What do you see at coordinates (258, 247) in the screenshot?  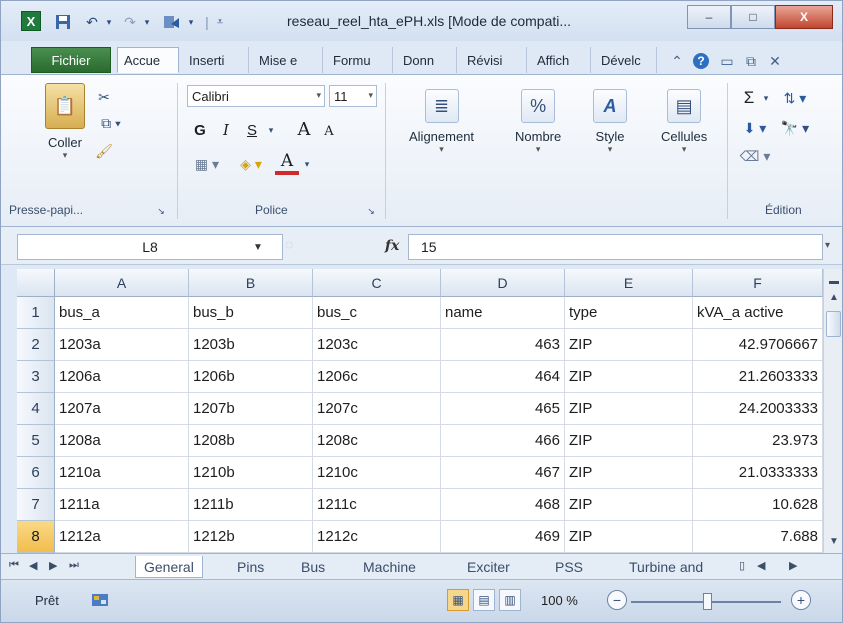 I see `name-box-dropdown-icon: ▼` at bounding box center [258, 247].